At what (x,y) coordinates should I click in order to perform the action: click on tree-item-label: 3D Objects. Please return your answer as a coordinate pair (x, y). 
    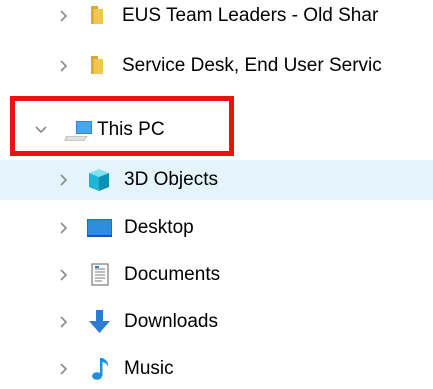
    Looking at the image, I should click on (171, 179).